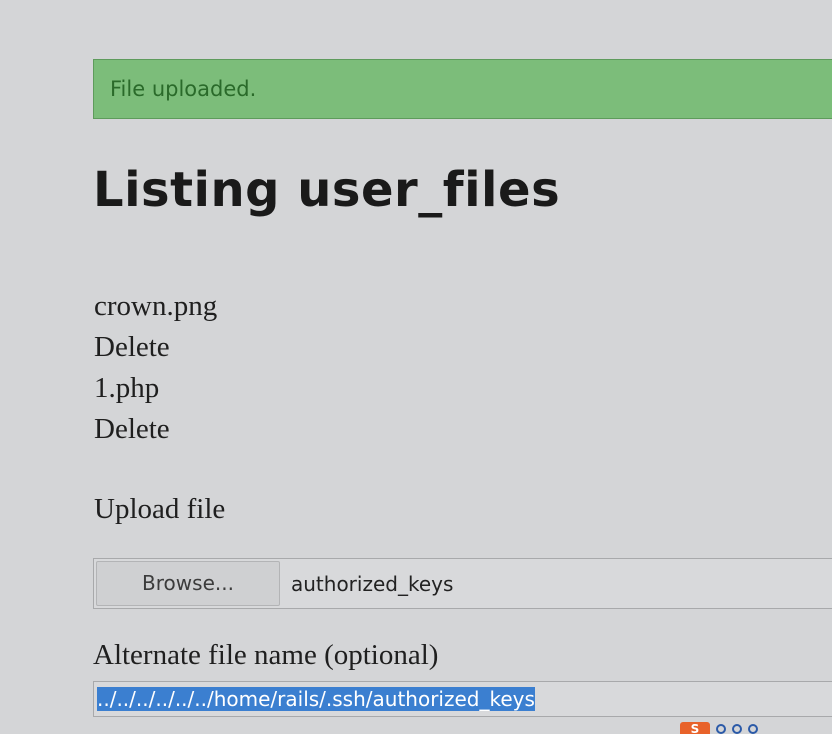 The width and height of the screenshot is (832, 734). What do you see at coordinates (160, 509) in the screenshot?
I see `upload-file-label: Upload file` at bounding box center [160, 509].